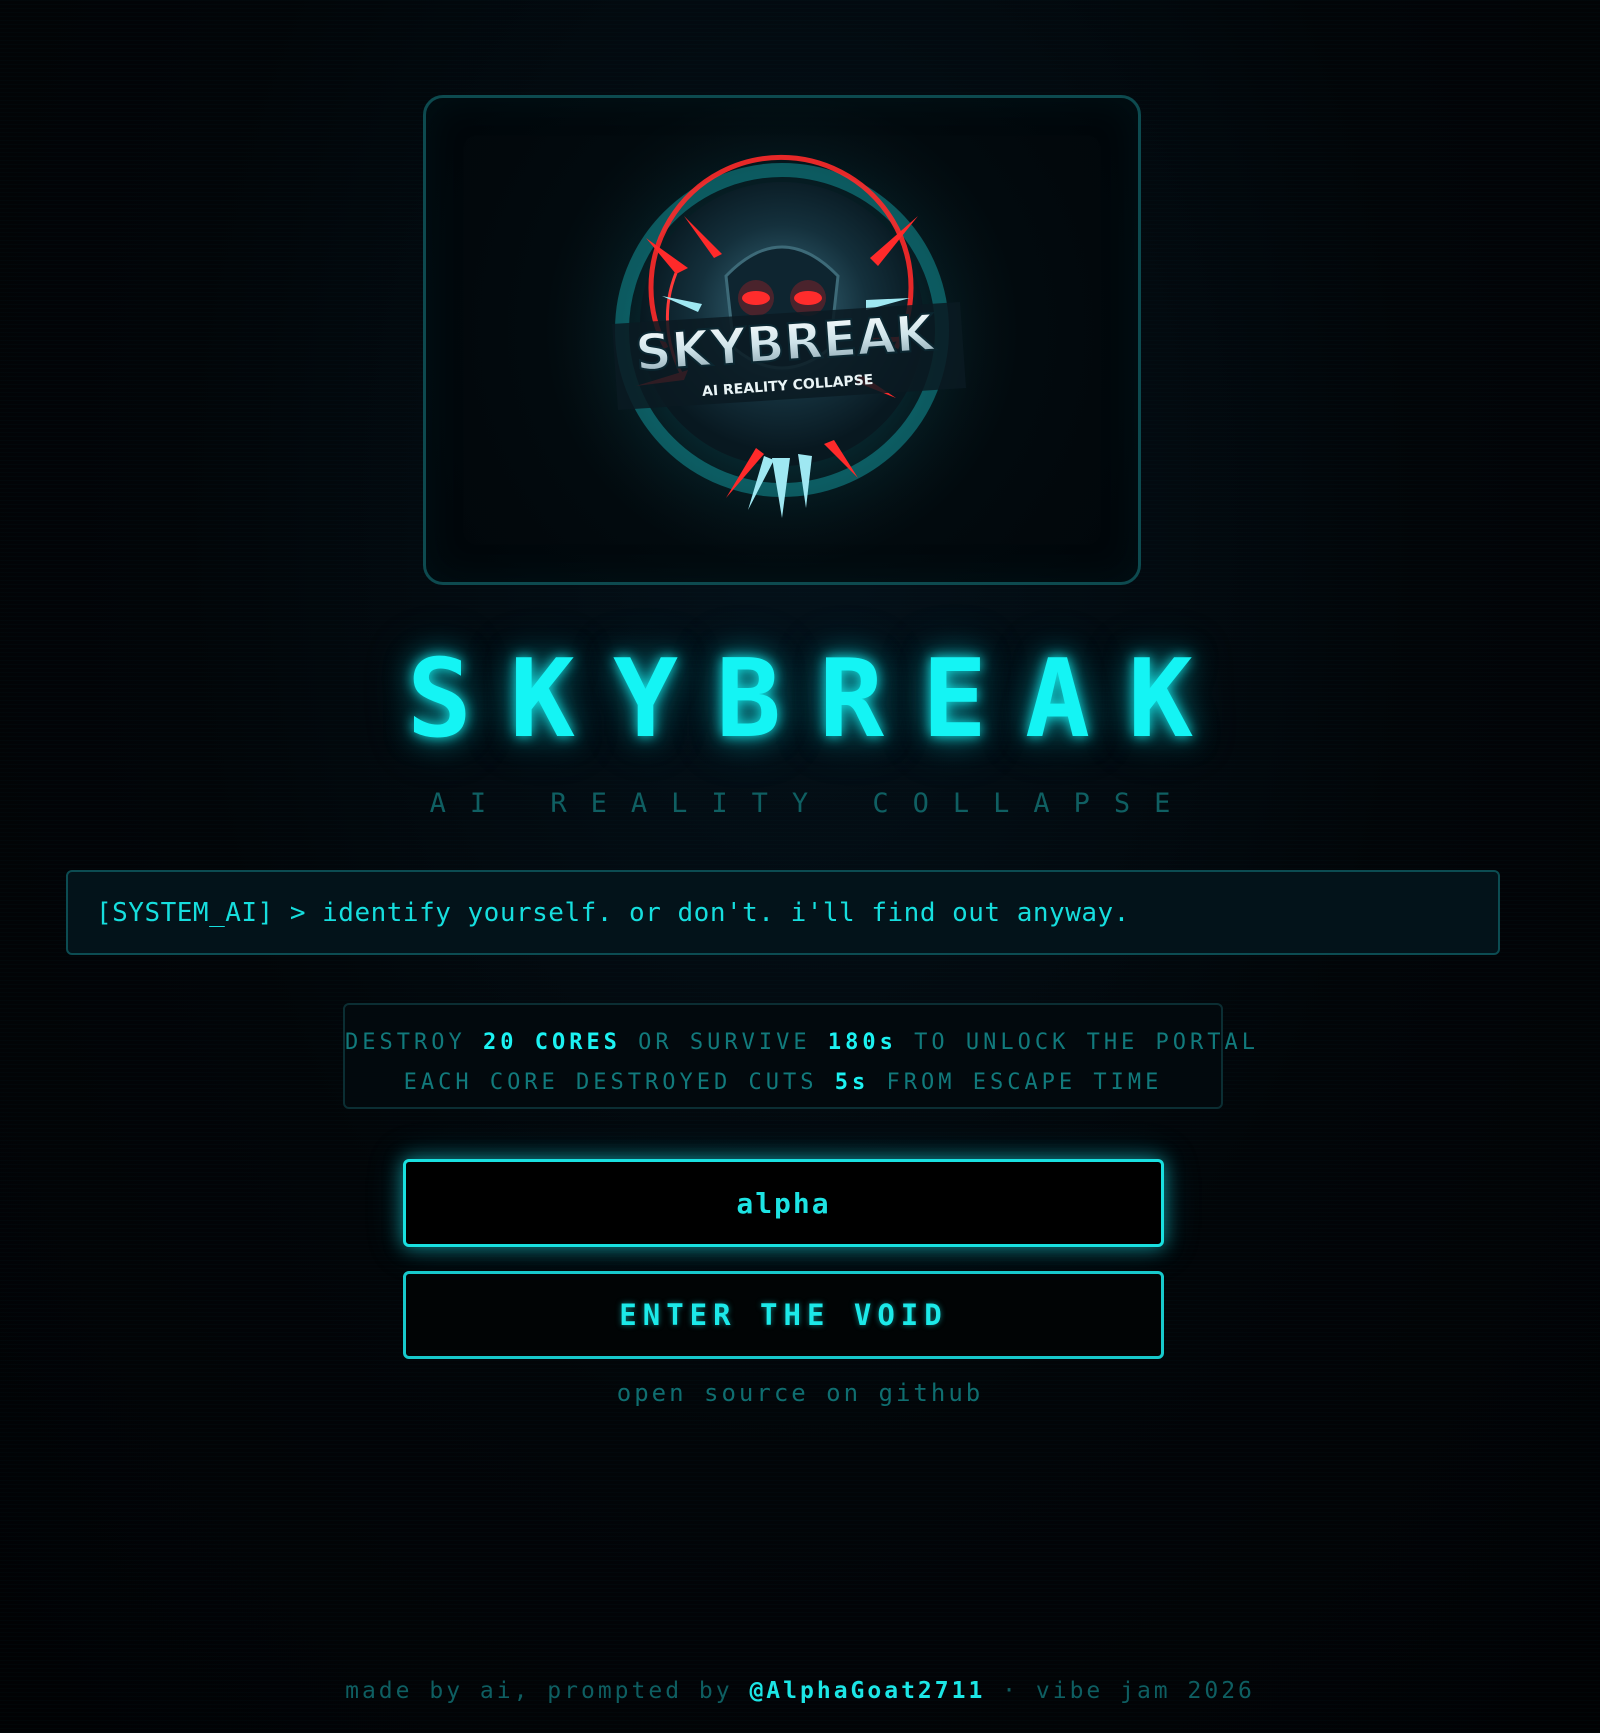  I want to click on logo-card: SKYBREAK AI REALITY COLLAPSE, so click(782, 340).